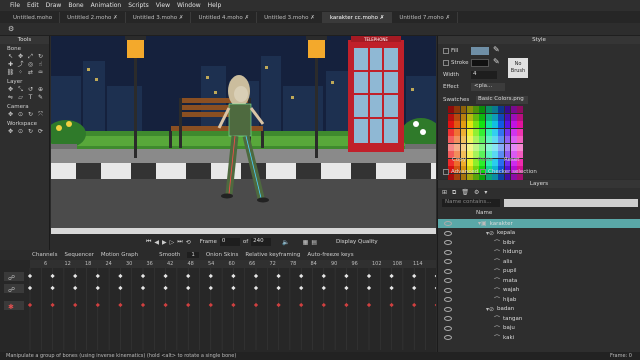  Describe the element at coordinates (40, 72) in the screenshot. I see `bone-physics-icon: ♒` at that location.